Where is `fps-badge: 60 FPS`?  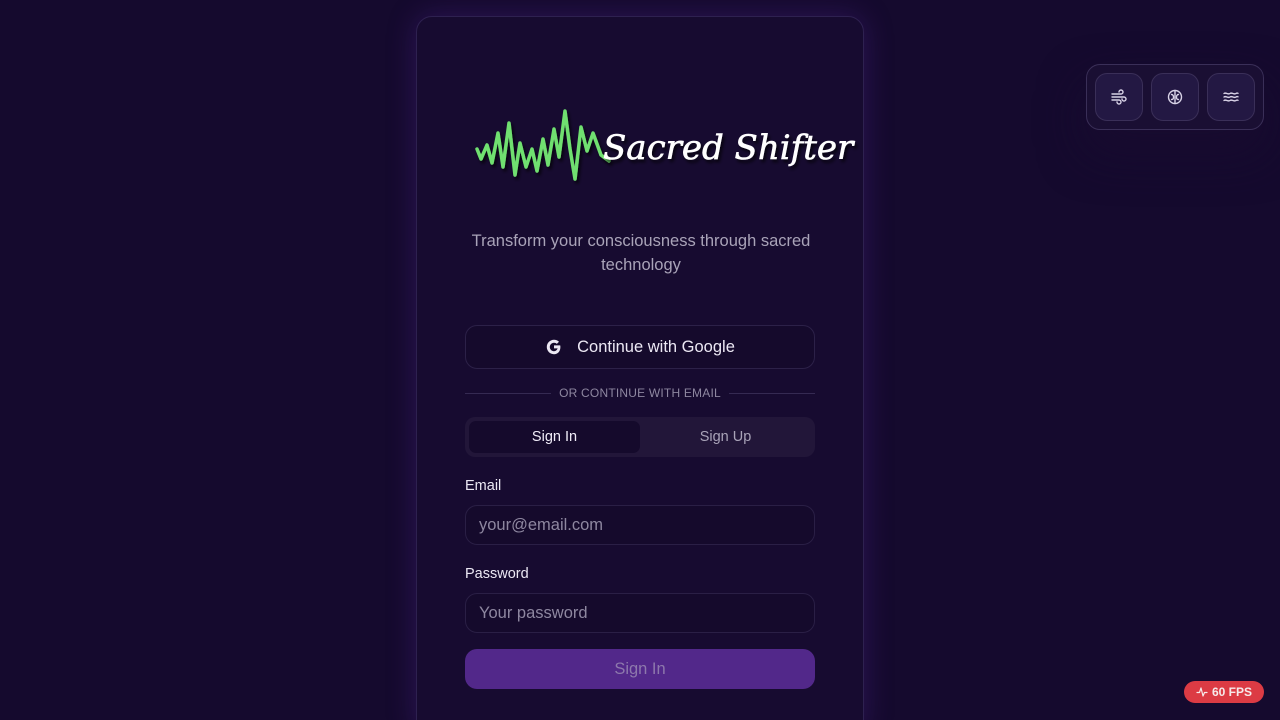
fps-badge: 60 FPS is located at coordinates (1224, 692).